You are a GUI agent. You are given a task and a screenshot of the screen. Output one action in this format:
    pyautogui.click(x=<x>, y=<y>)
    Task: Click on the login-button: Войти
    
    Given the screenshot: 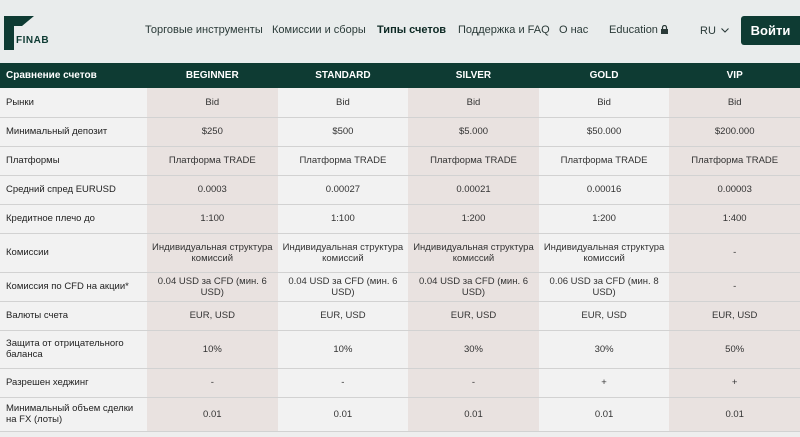 What is the action you would take?
    pyautogui.click(x=770, y=30)
    